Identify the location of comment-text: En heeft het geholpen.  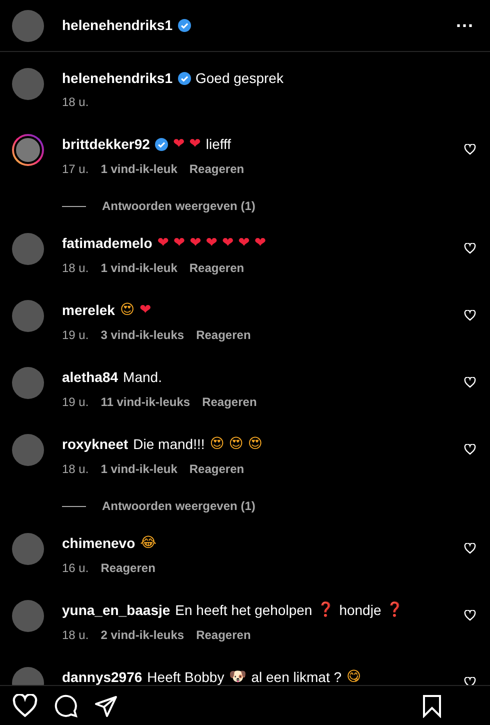
(243, 610).